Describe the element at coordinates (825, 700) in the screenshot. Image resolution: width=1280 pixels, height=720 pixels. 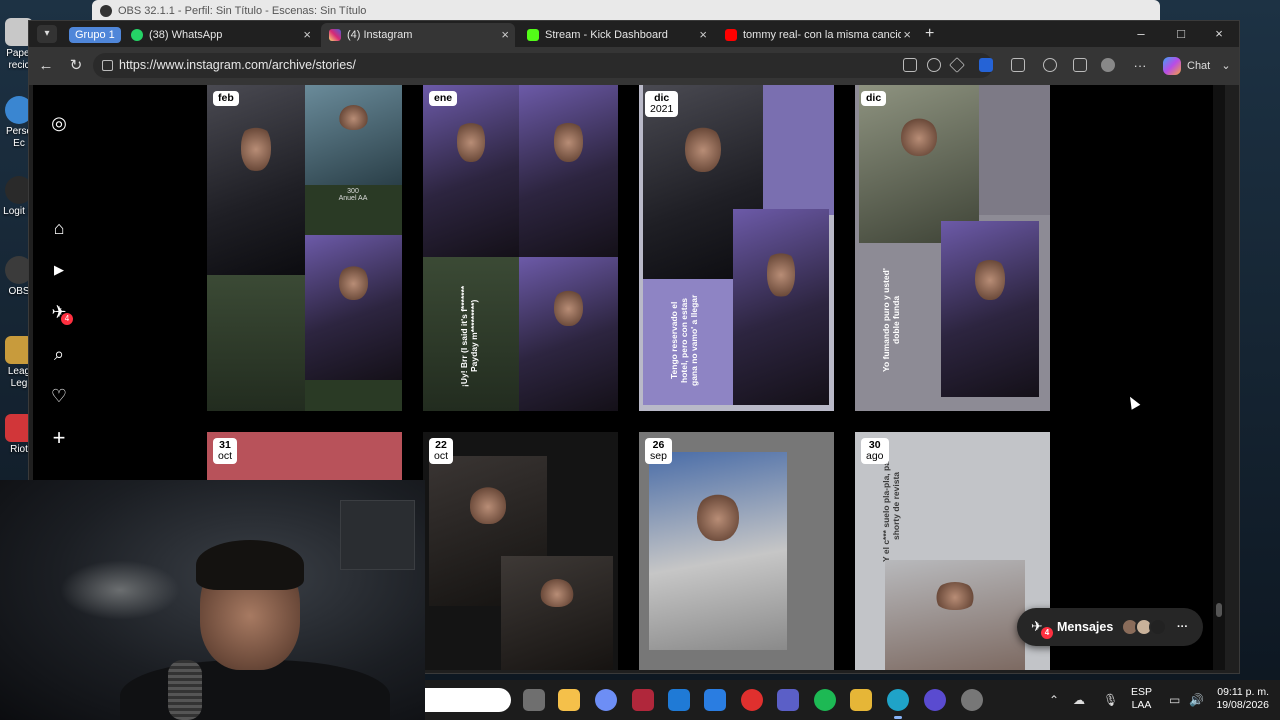
I see `spotify-icon` at that location.